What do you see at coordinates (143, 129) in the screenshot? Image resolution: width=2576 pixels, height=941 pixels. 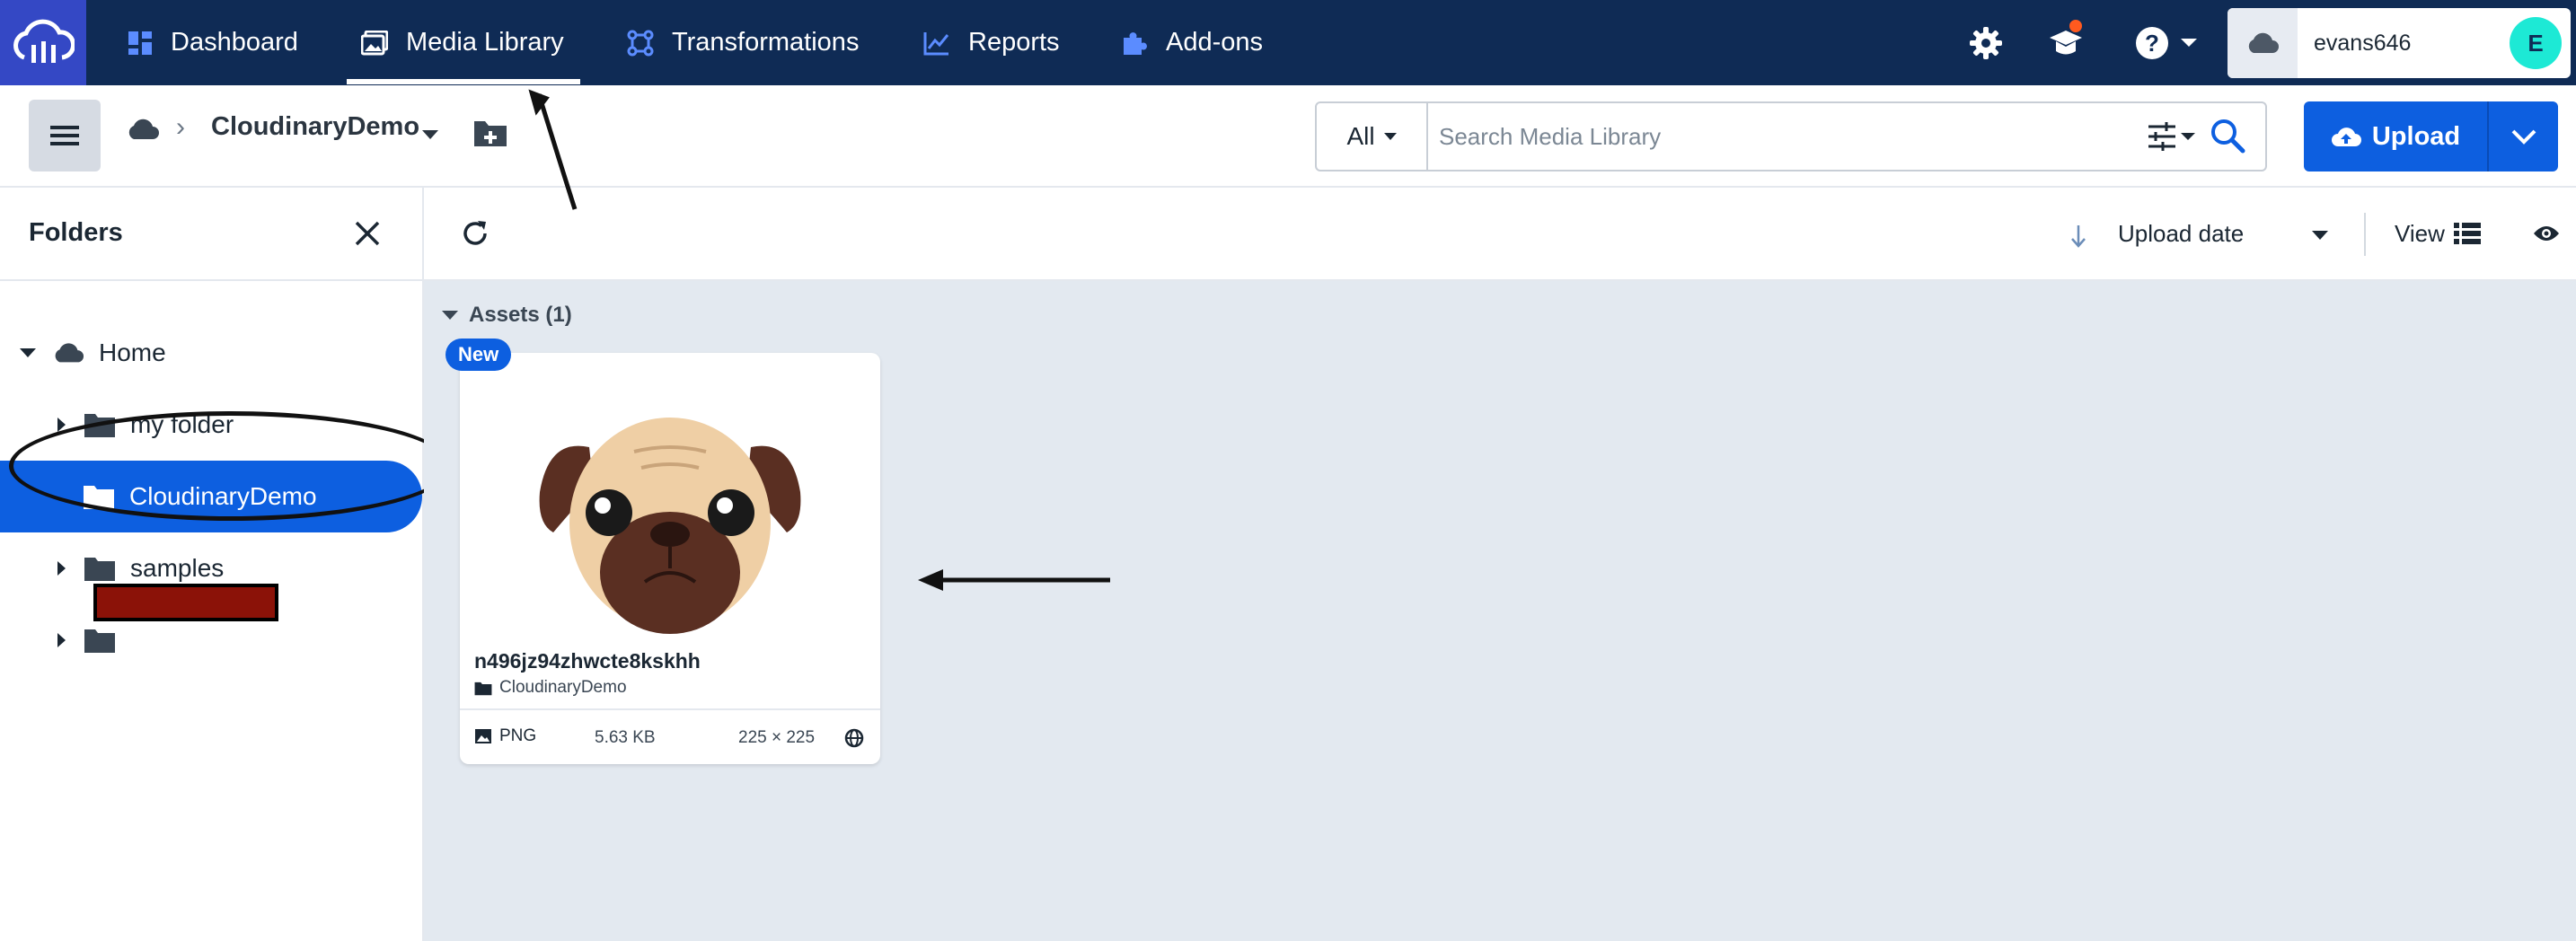 I see `home-cloud-icon` at bounding box center [143, 129].